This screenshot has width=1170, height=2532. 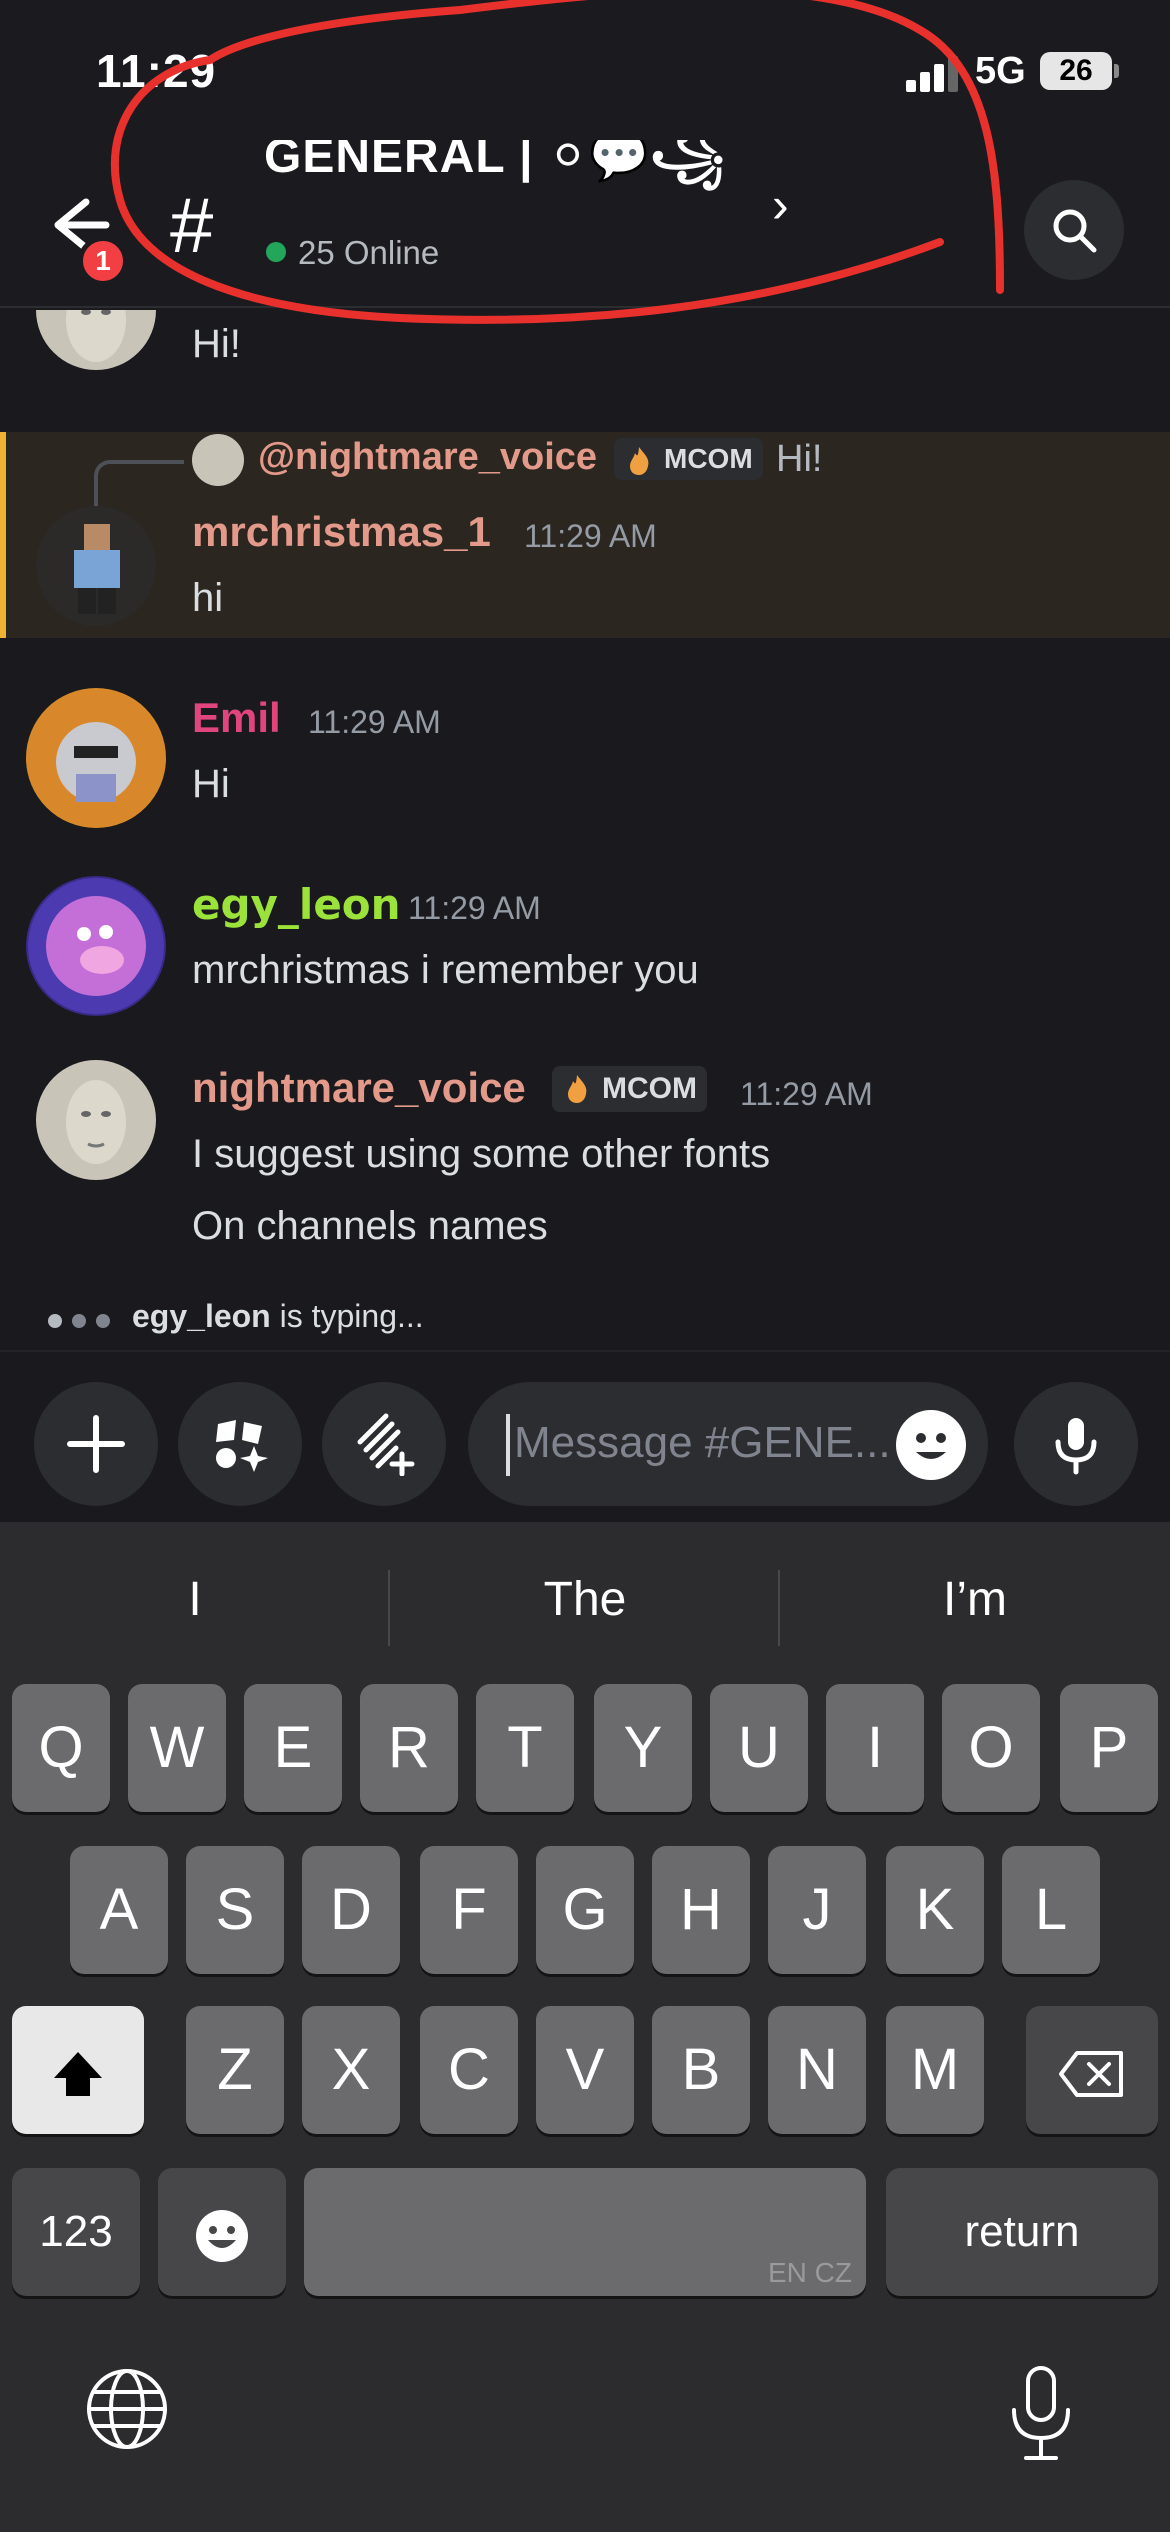 I want to click on key: R, so click(x=409, y=1748).